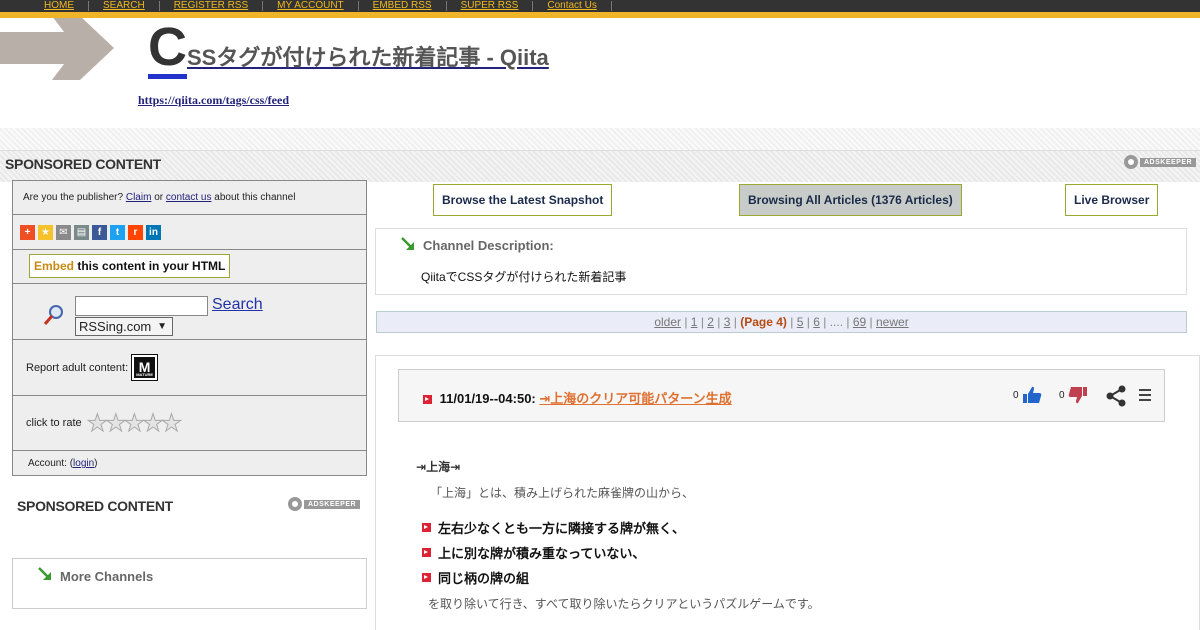  I want to click on login-link: login, so click(83, 463).